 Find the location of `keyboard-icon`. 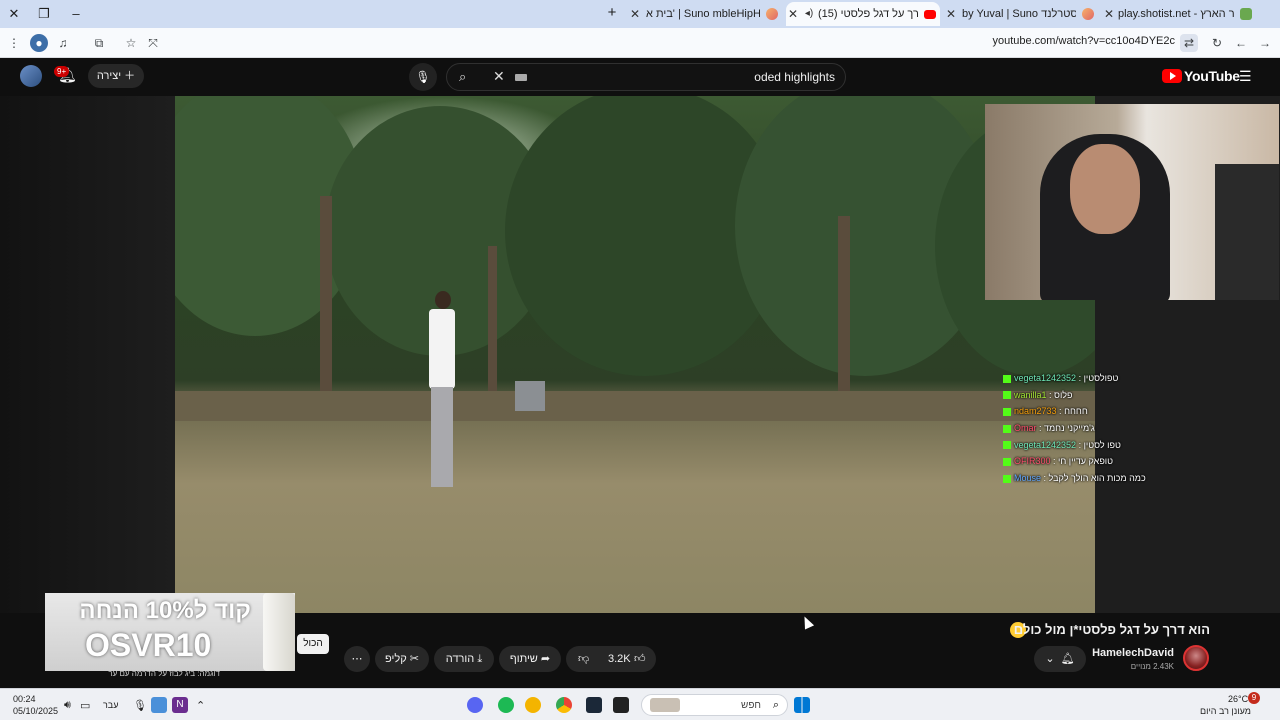

keyboard-icon is located at coordinates (521, 77).